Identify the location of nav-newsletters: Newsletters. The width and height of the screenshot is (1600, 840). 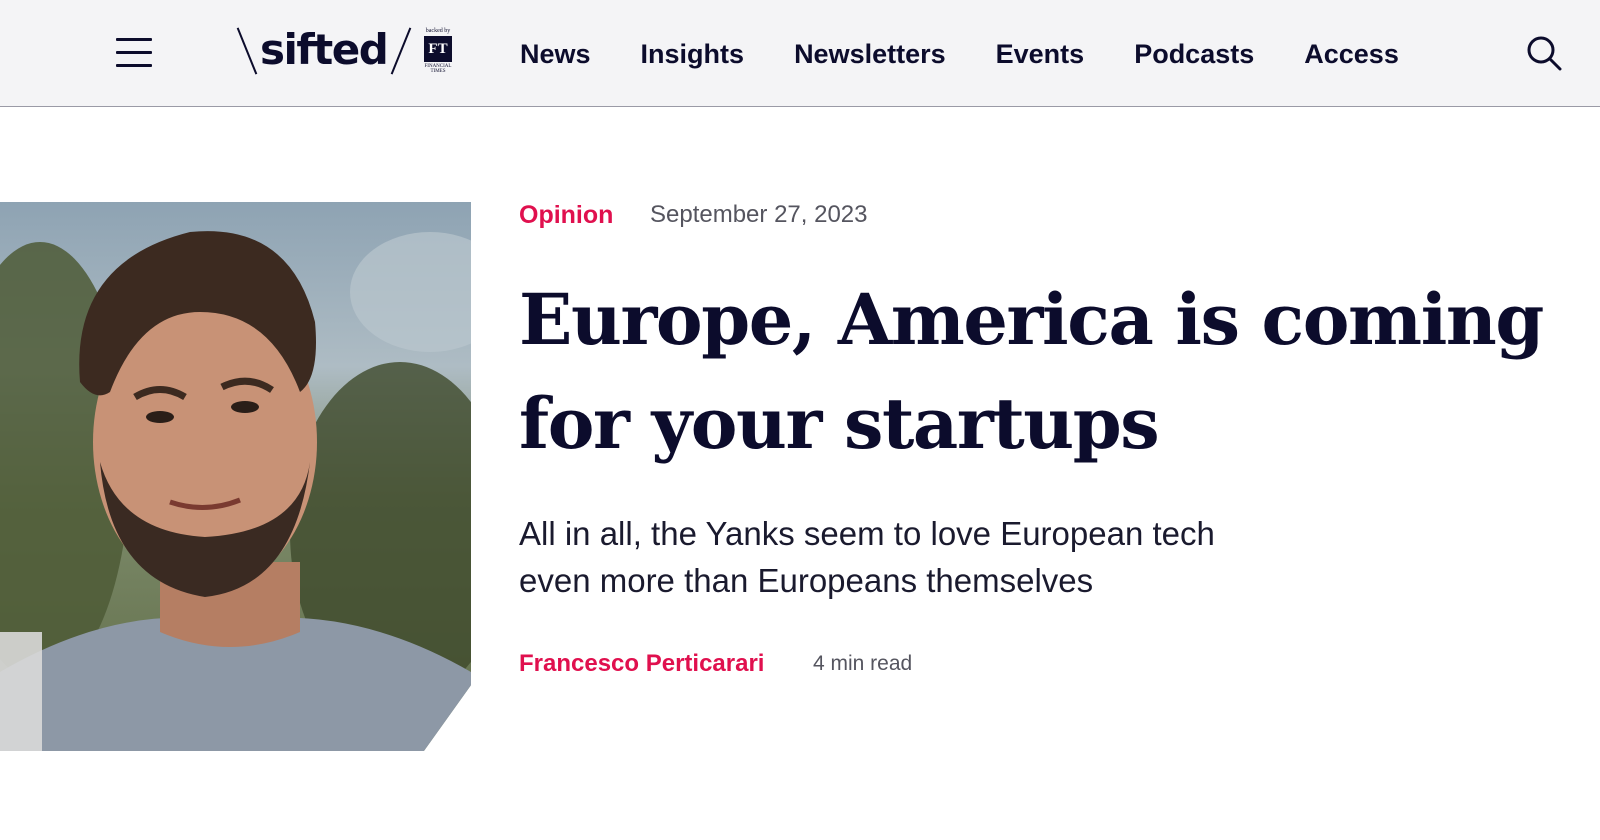
(870, 54).